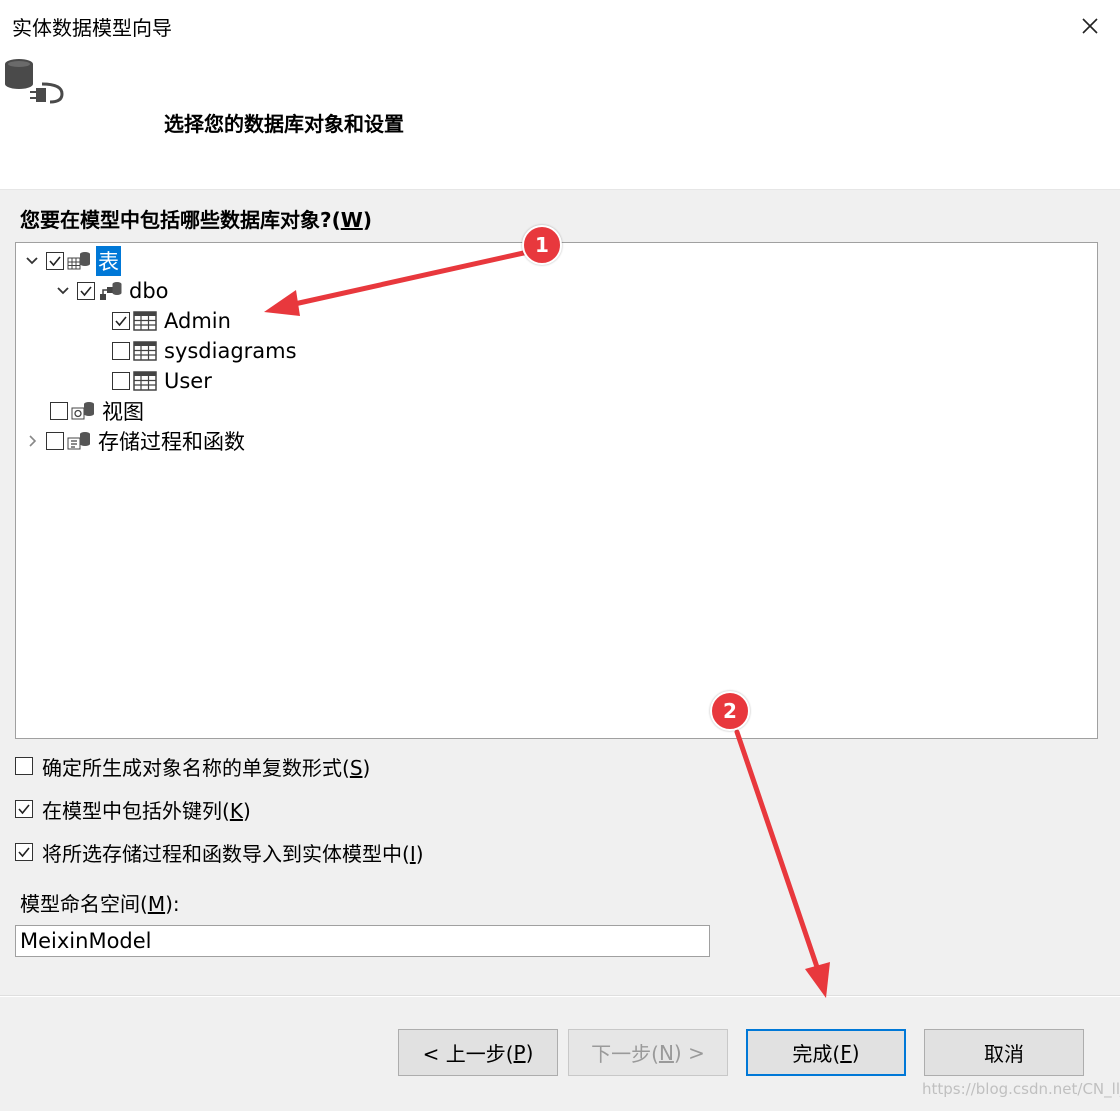 The width and height of the screenshot is (1120, 1111). I want to click on import-procedures-option: 将所选存储过程和函数导入到实体模型中(I), so click(219, 852).